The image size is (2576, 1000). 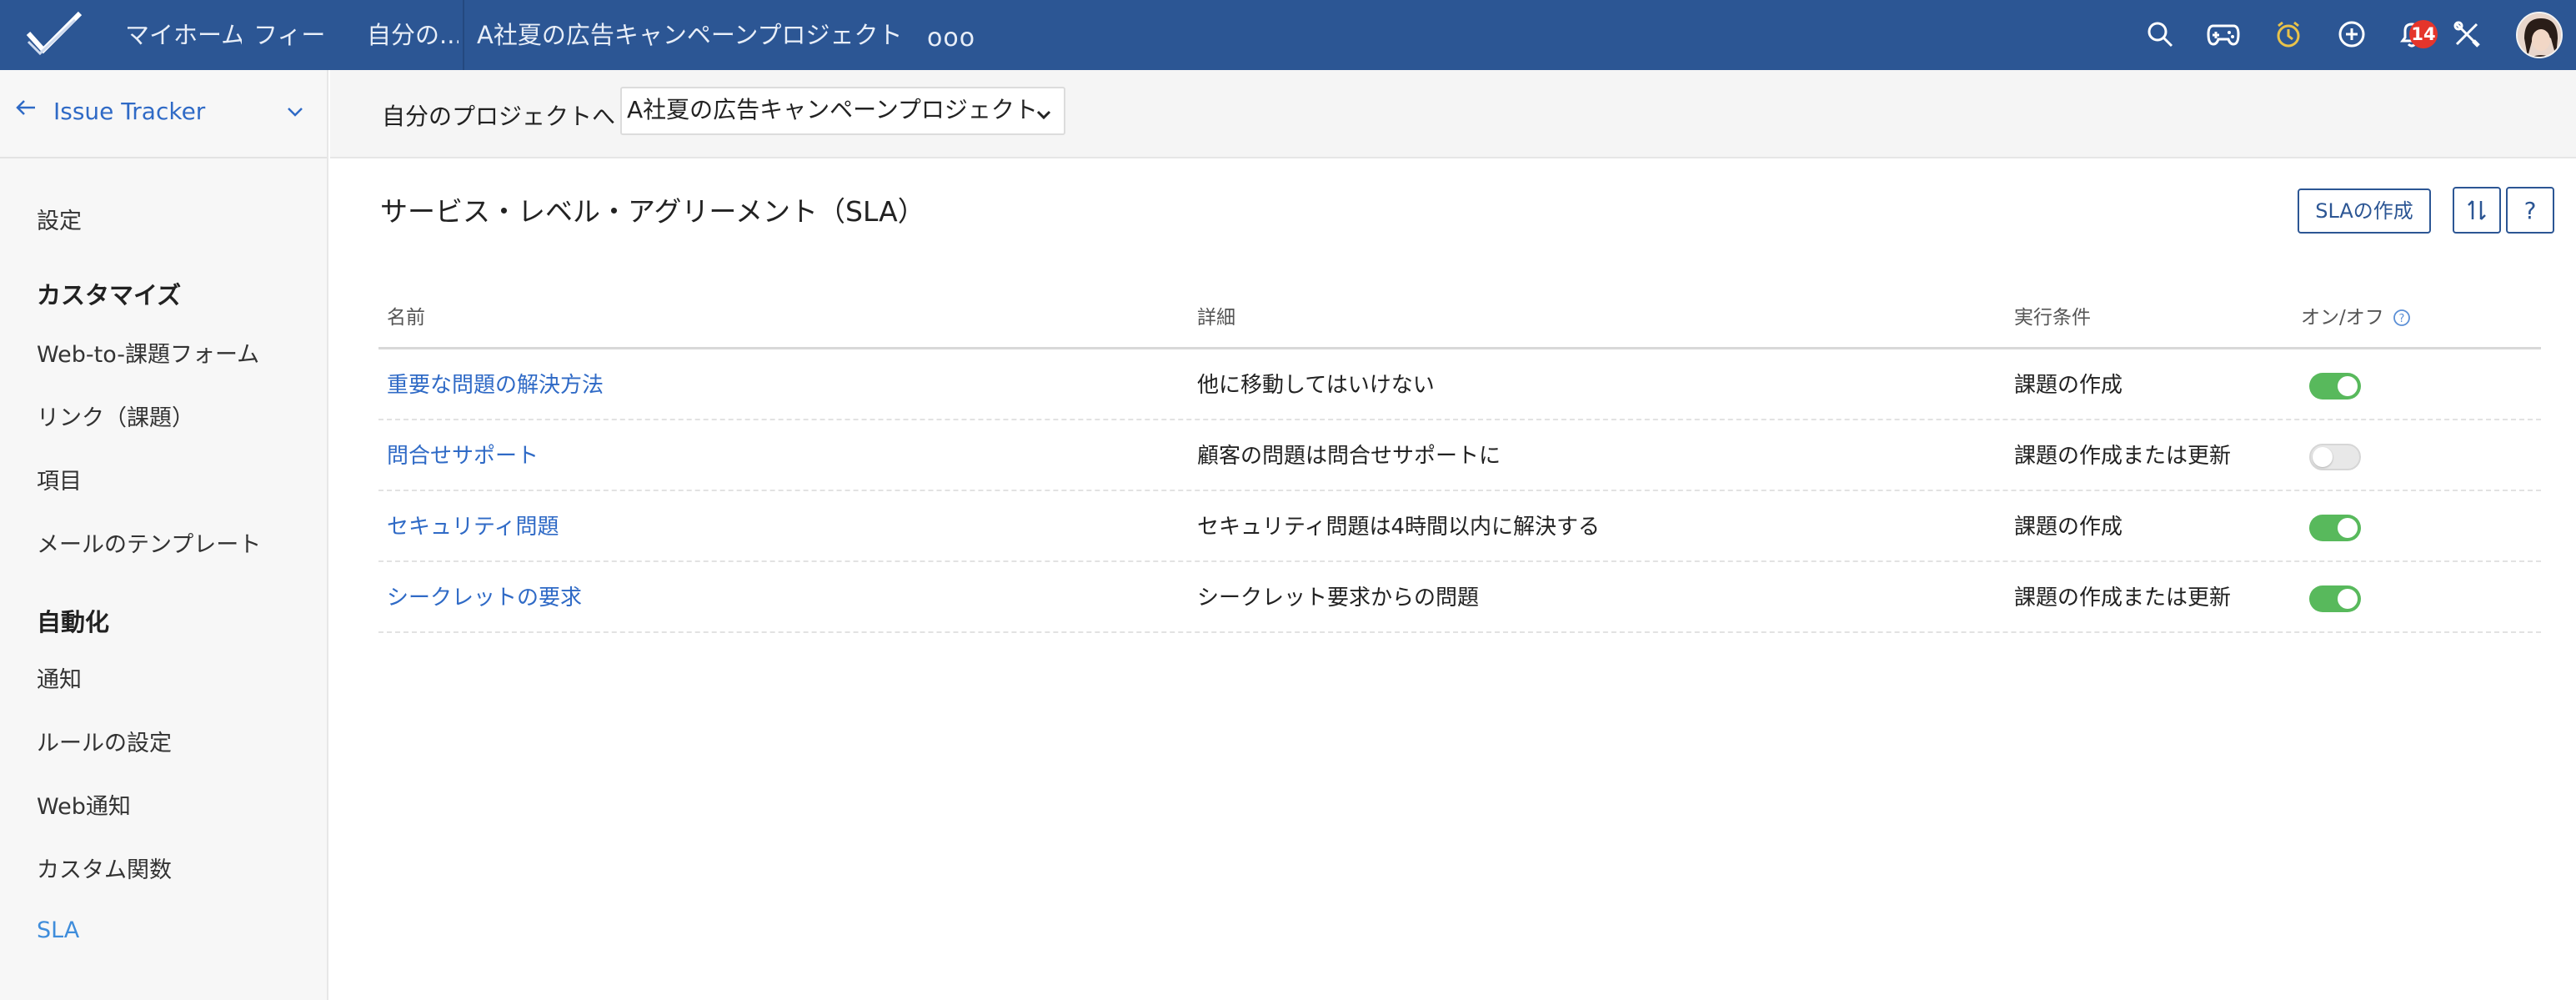 What do you see at coordinates (1398, 528) in the screenshot?
I see `sla-detail: セキュリティ問題は4時間以内に解決する` at bounding box center [1398, 528].